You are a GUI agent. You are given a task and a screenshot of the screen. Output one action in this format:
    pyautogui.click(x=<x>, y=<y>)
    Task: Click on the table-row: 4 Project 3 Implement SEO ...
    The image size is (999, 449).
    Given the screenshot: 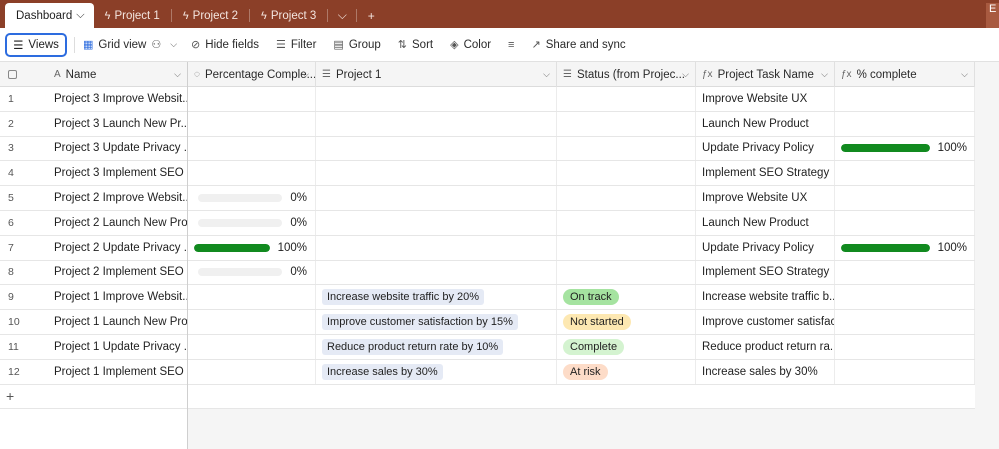 What is the action you would take?
    pyautogui.click(x=93, y=174)
    